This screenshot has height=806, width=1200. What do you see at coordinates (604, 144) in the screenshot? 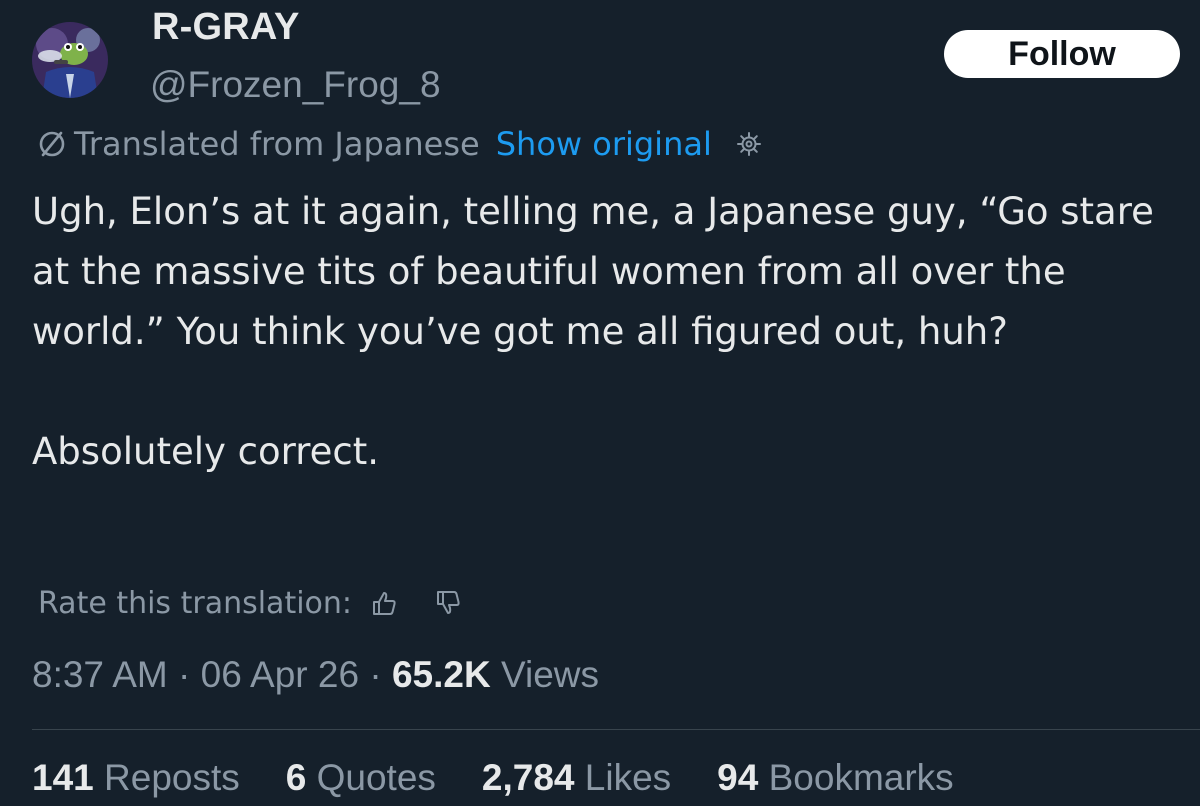
I see `show-original-link: Show original` at bounding box center [604, 144].